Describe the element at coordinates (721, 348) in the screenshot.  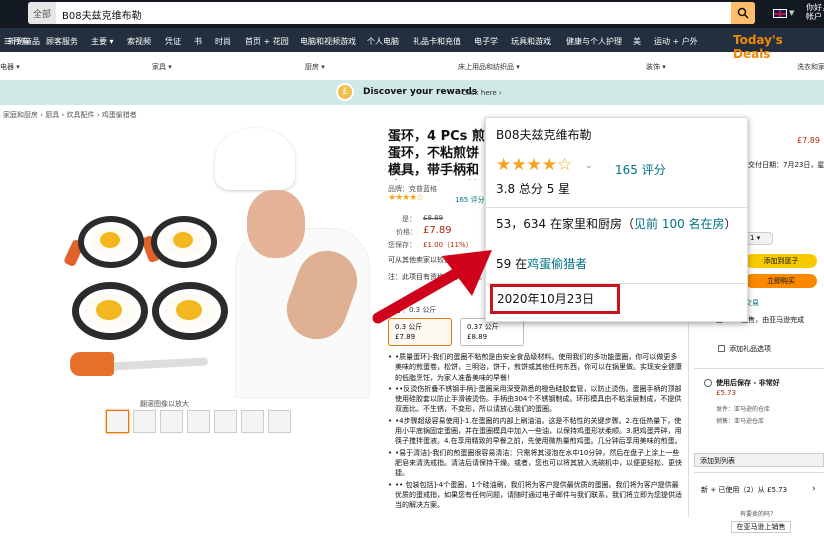
I see `gift-checkbox` at that location.